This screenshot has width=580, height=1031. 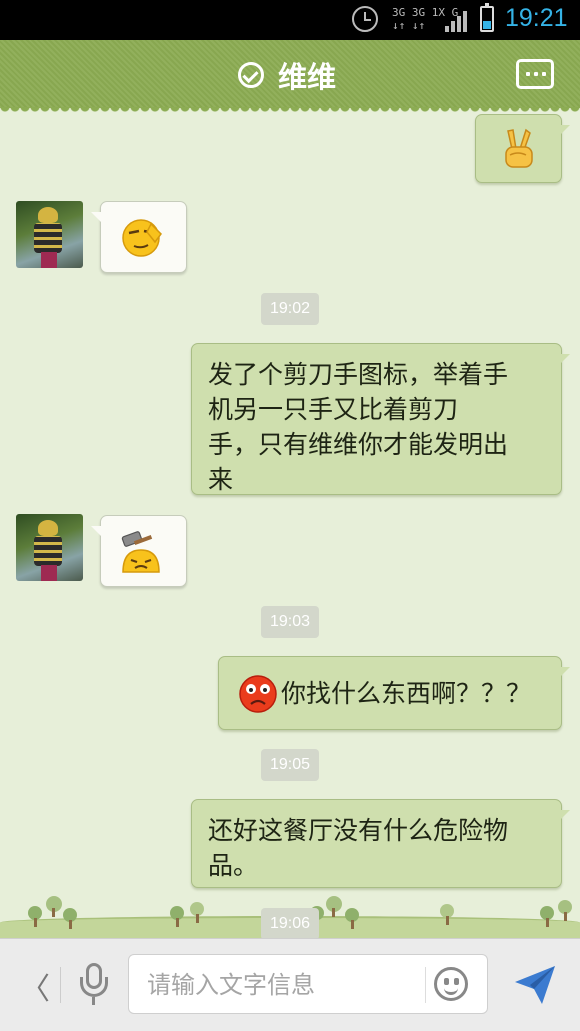 What do you see at coordinates (536, 18) in the screenshot?
I see `status-time: 19:21` at bounding box center [536, 18].